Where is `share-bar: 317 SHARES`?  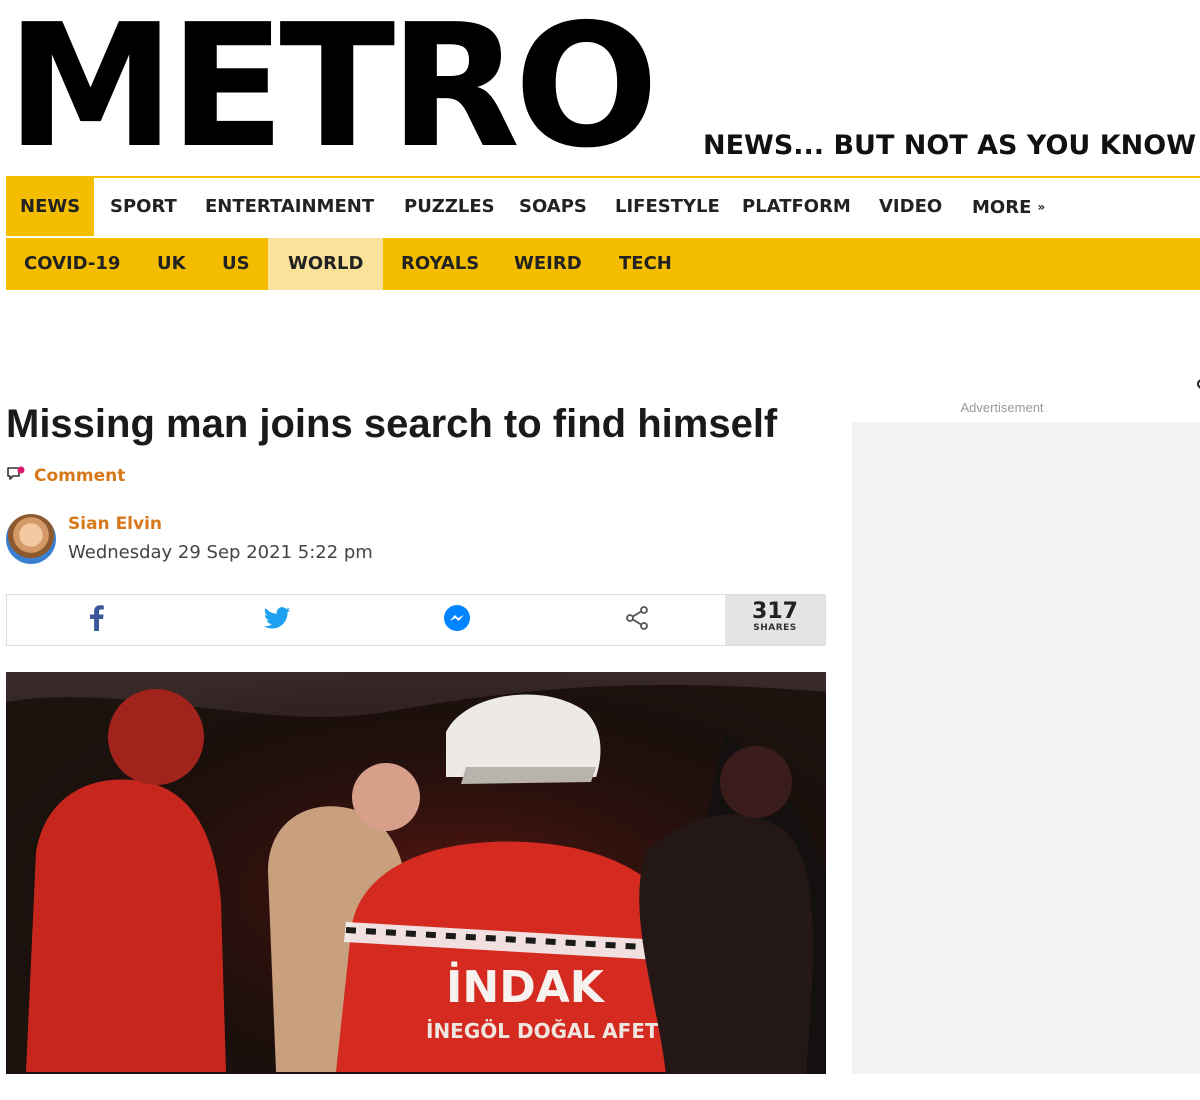 share-bar: 317 SHARES is located at coordinates (416, 620).